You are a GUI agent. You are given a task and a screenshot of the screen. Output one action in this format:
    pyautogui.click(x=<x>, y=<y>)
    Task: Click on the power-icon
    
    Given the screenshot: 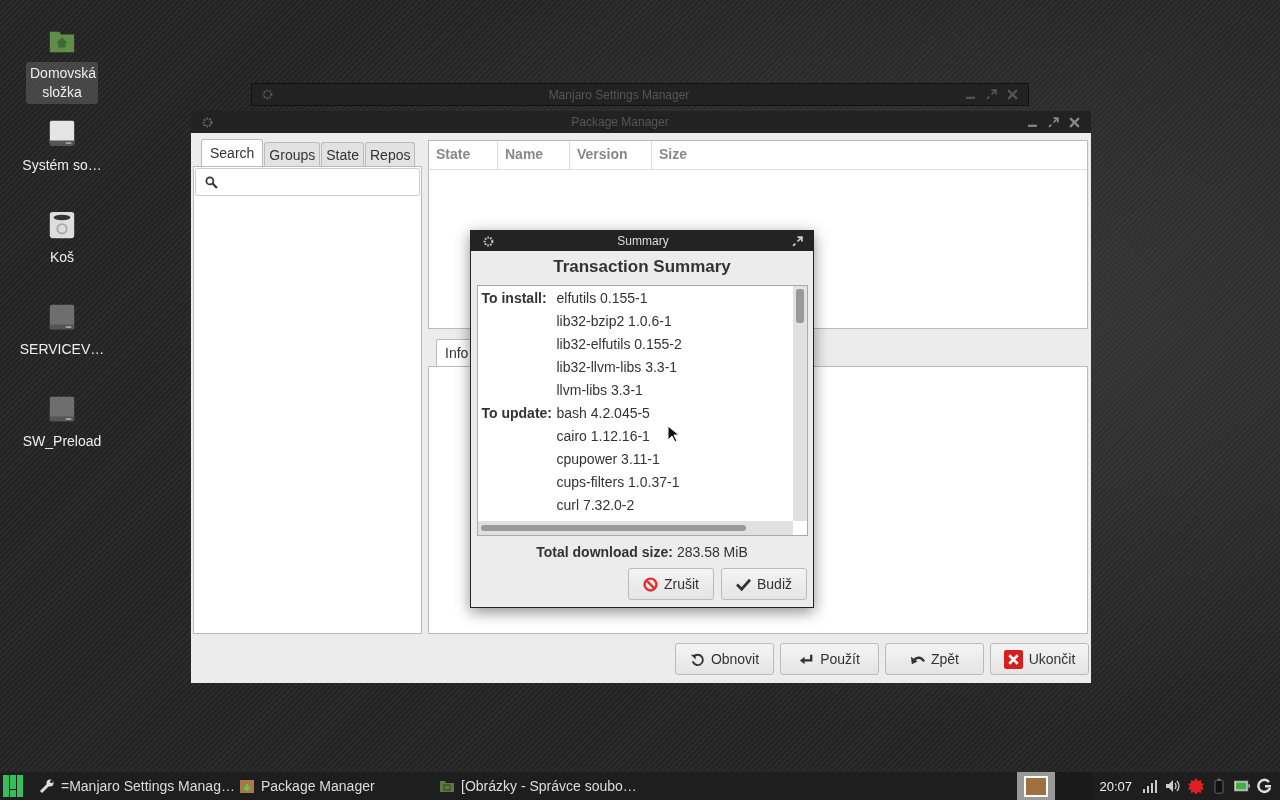 What is the action you would take?
    pyautogui.click(x=1265, y=786)
    